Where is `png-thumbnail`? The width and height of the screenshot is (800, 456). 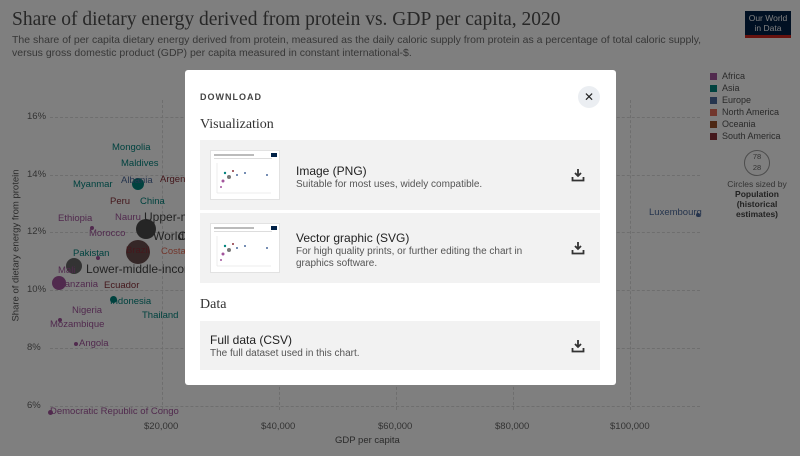 png-thumbnail is located at coordinates (245, 175).